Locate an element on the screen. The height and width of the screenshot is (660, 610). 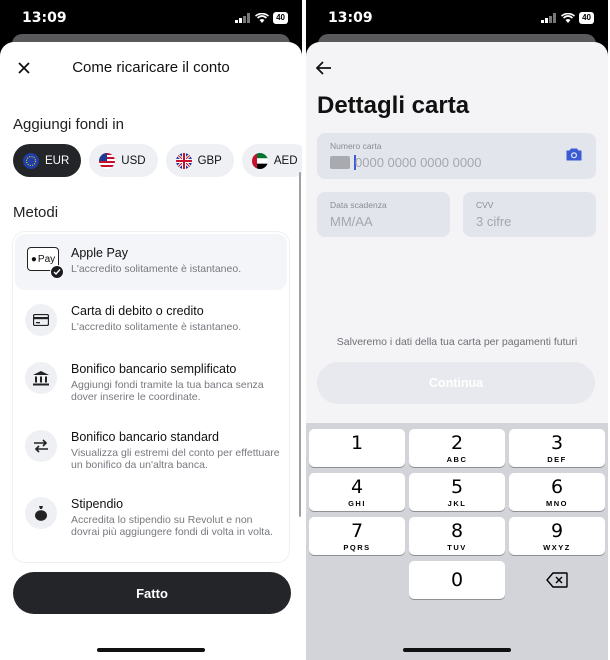
key-9: 9 WXYZ is located at coordinates (557, 536).